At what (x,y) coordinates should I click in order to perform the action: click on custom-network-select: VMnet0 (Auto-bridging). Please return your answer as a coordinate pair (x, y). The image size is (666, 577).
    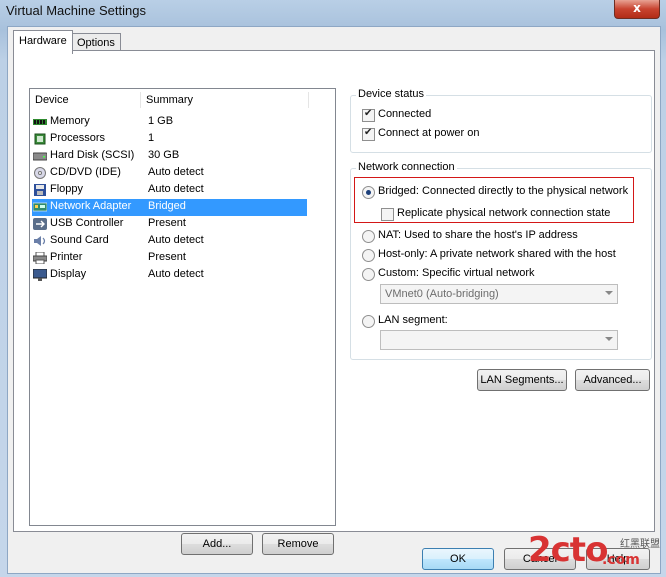
    Looking at the image, I should click on (499, 294).